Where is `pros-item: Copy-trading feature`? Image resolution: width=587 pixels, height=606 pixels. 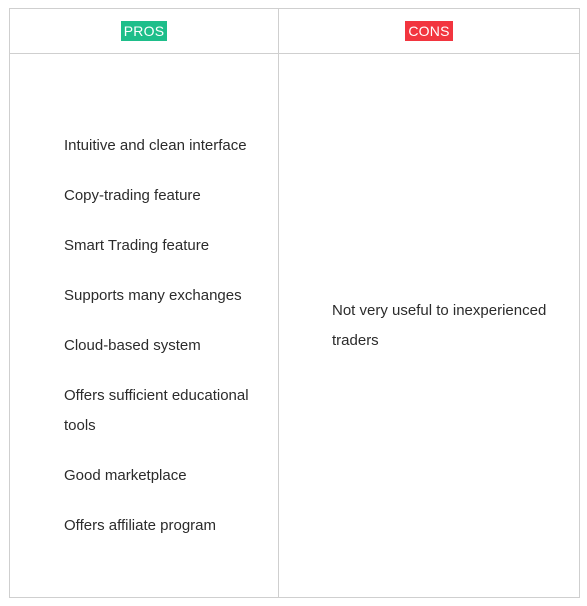 pros-item: Copy-trading feature is located at coordinates (132, 195).